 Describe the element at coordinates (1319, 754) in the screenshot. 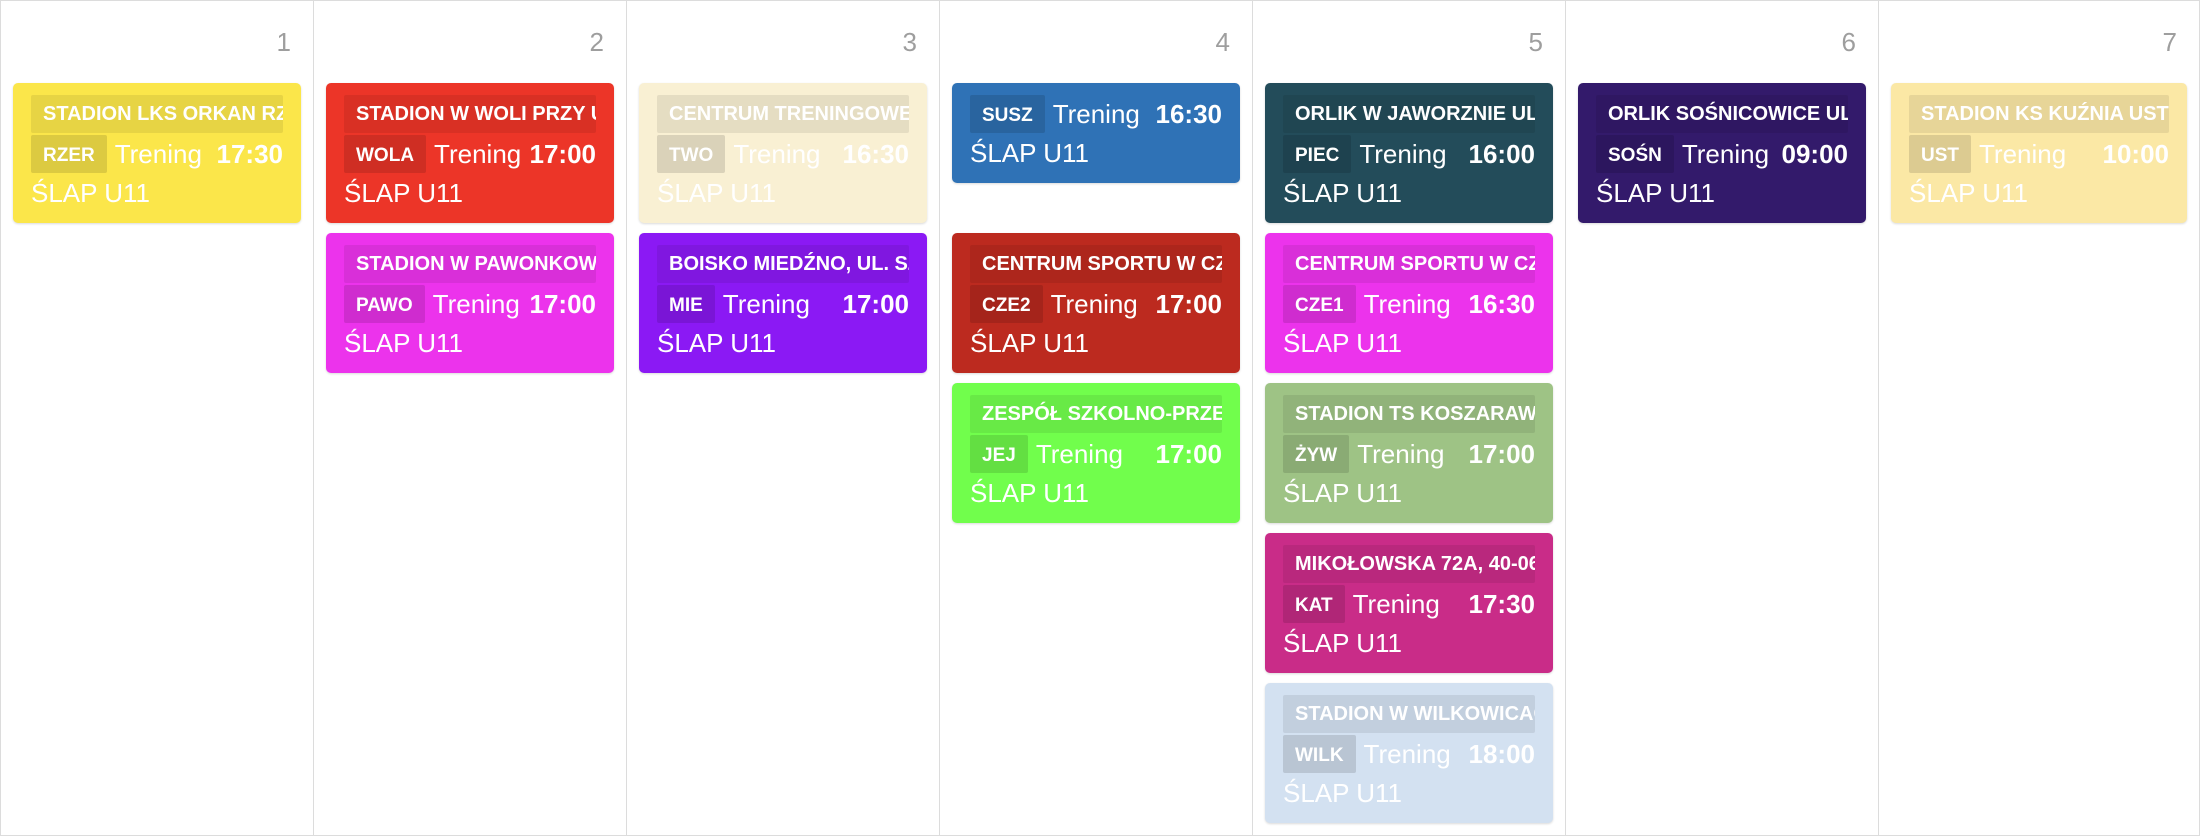

I see `event-code-badge: WILK` at that location.